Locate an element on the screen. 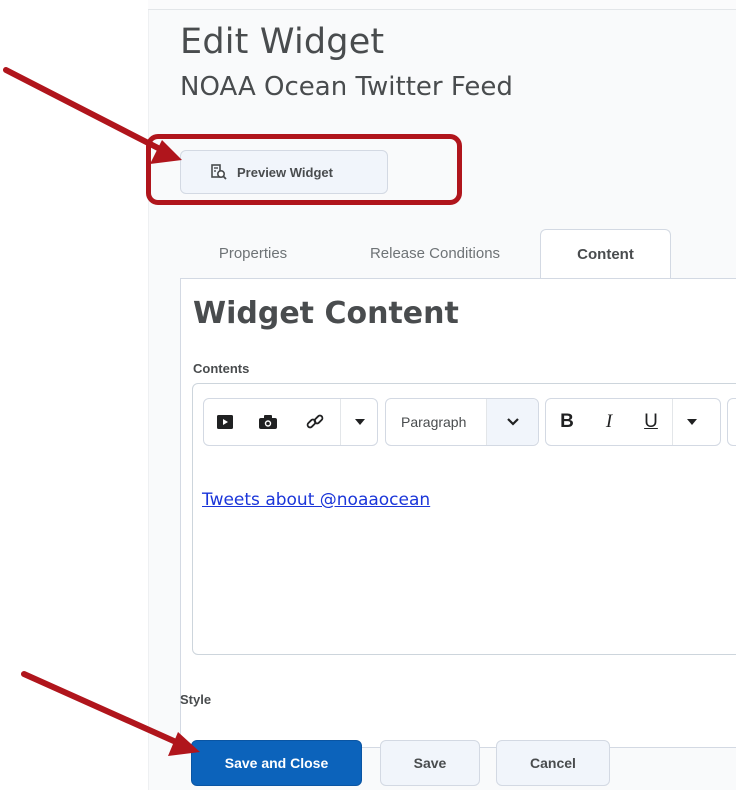 The width and height of the screenshot is (736, 790). panel-heading: Widget Content is located at coordinates (326, 313).